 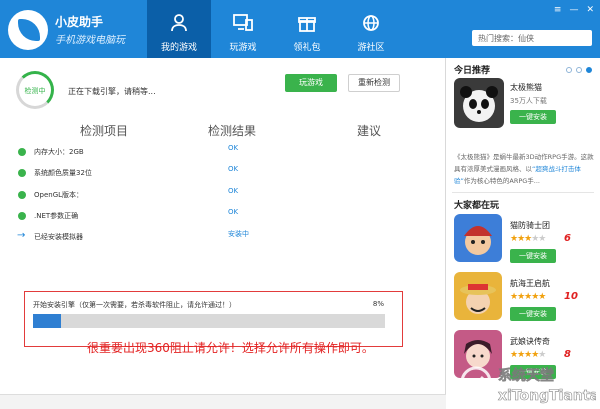 I want to click on watermark-logo: 系统天堂 xiTongTiantang, so click(x=530, y=385).